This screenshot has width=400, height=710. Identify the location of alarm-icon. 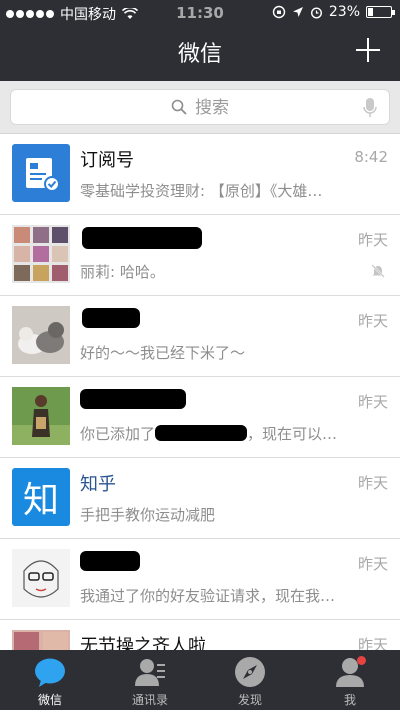
(316, 12).